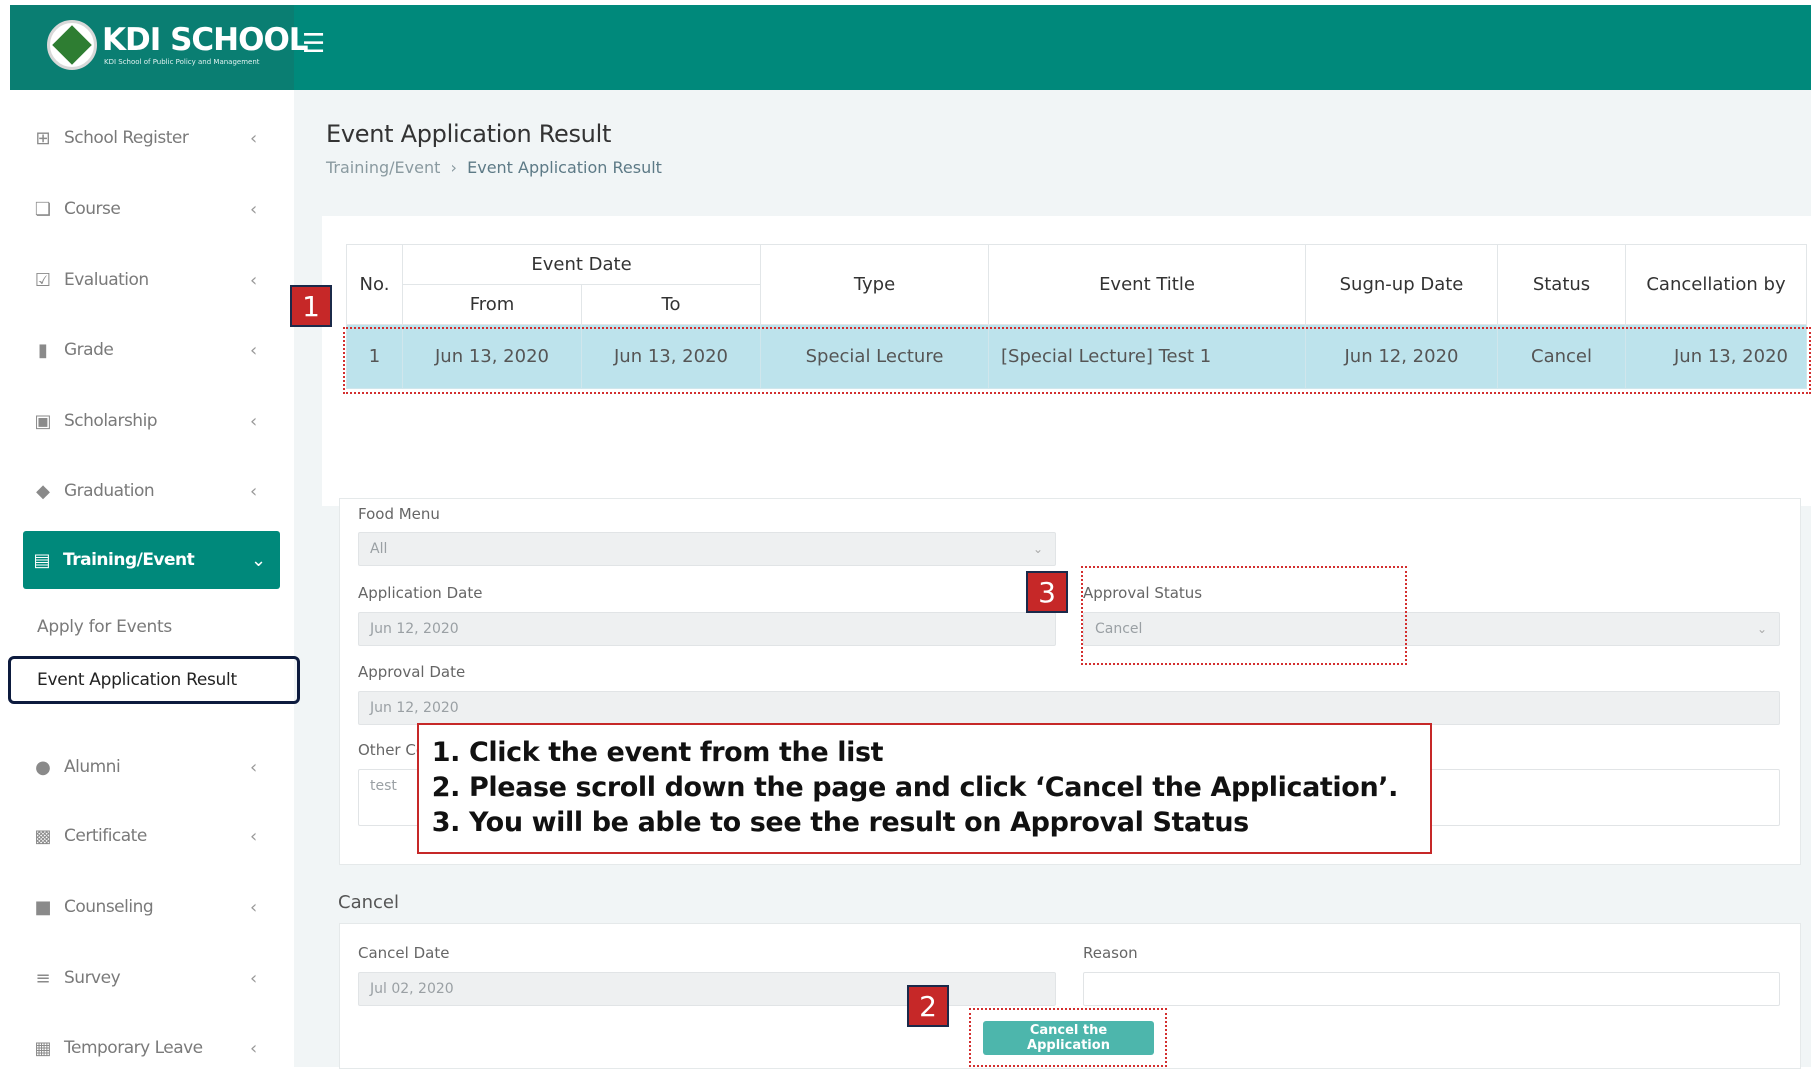 The image size is (1811, 1069). Describe the element at coordinates (379, 549) in the screenshot. I see `food-menu-value: All` at that location.